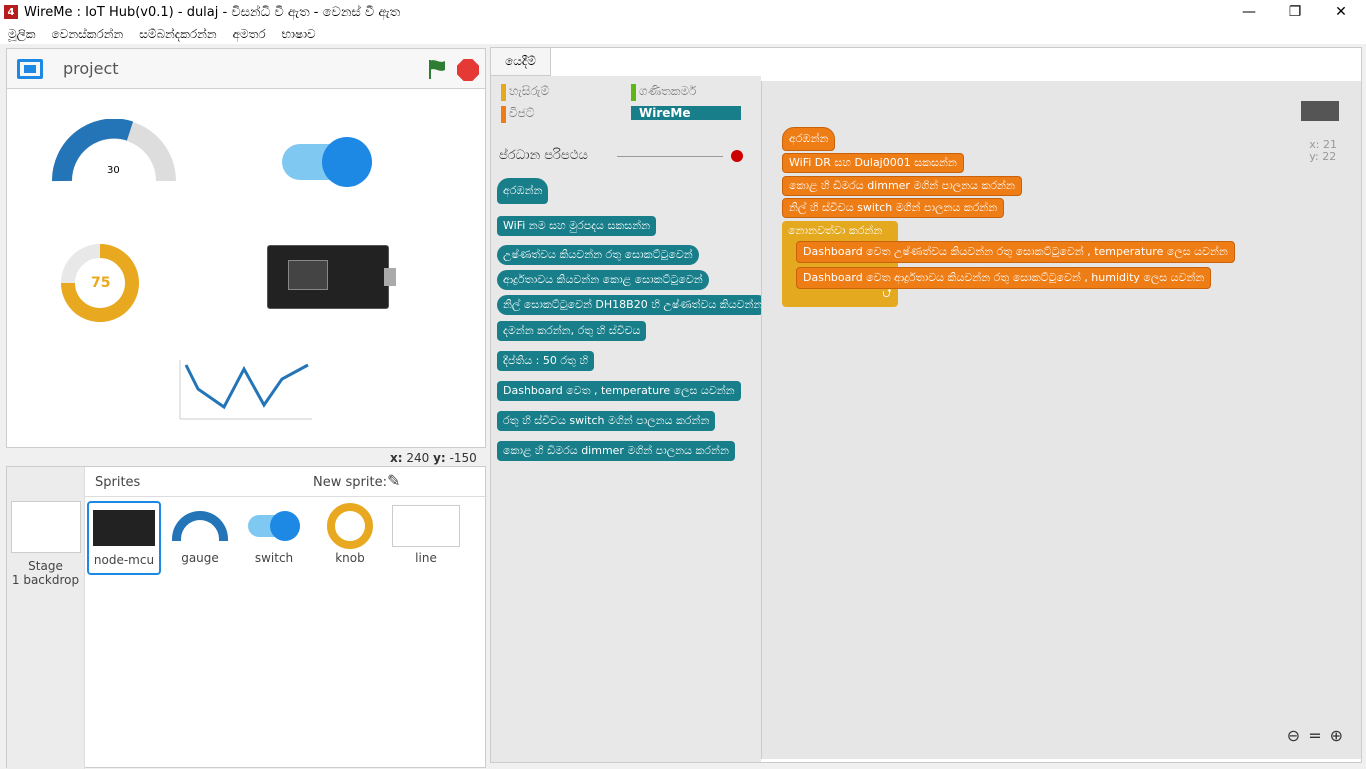 The height and width of the screenshot is (769, 1366). Describe the element at coordinates (101, 283) in the screenshot. I see `knob-value: 75` at that location.